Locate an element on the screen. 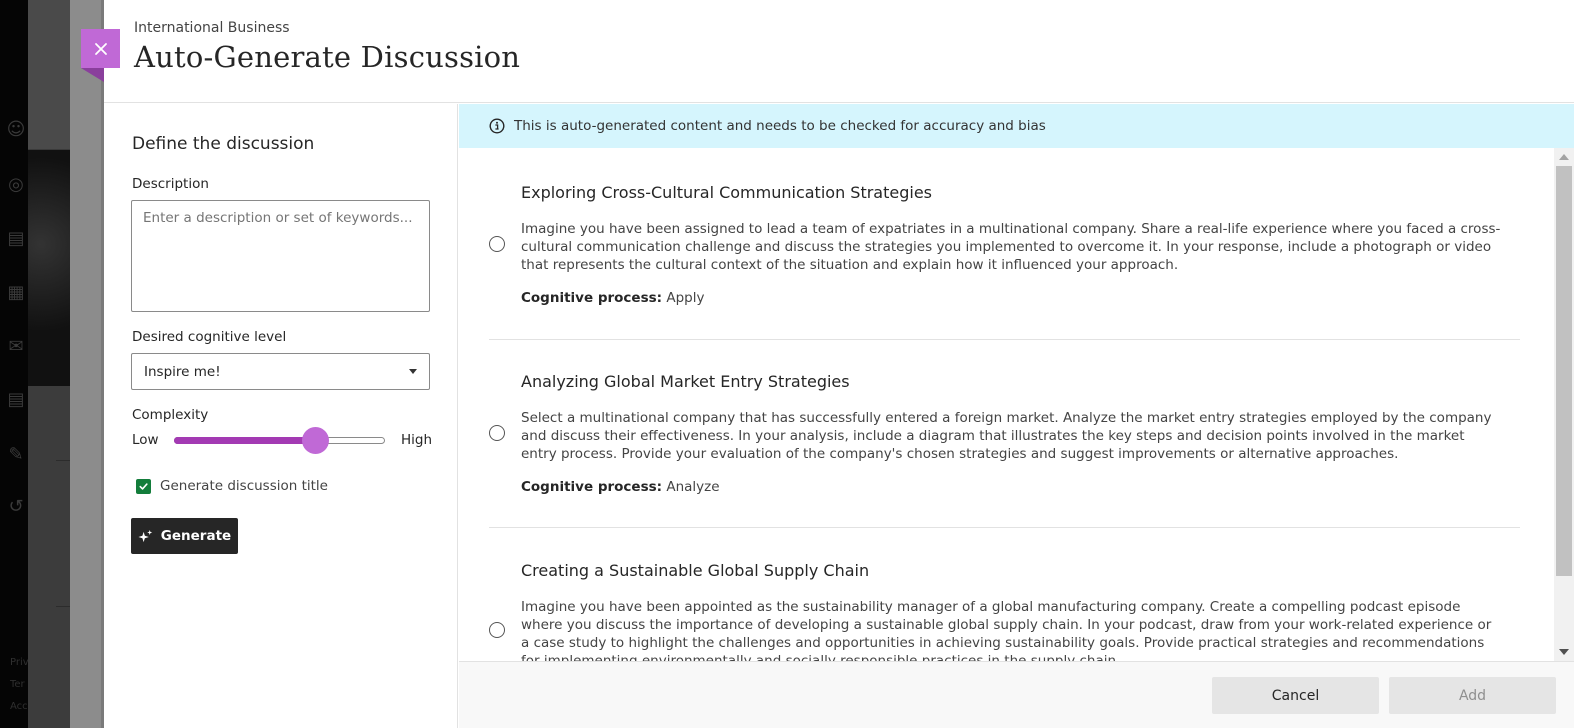 The width and height of the screenshot is (1574, 728). background-footer-link: Ter is located at coordinates (17, 684).